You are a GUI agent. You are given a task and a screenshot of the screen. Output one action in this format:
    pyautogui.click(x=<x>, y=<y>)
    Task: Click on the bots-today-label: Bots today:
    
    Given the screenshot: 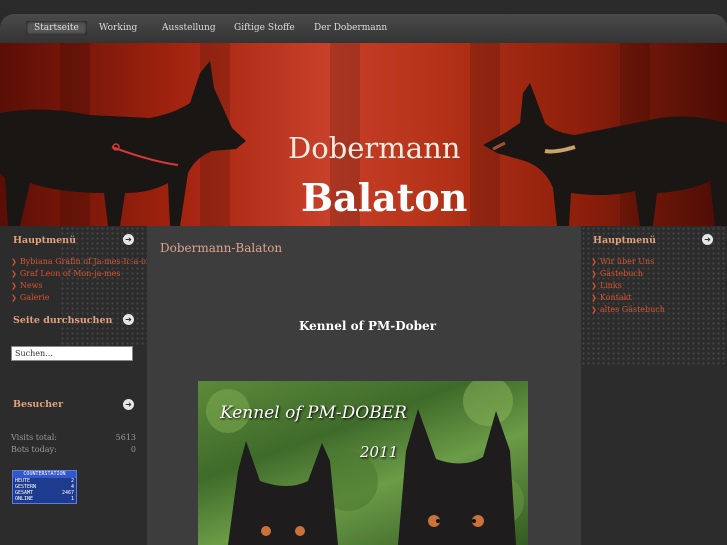 What is the action you would take?
    pyautogui.click(x=34, y=449)
    